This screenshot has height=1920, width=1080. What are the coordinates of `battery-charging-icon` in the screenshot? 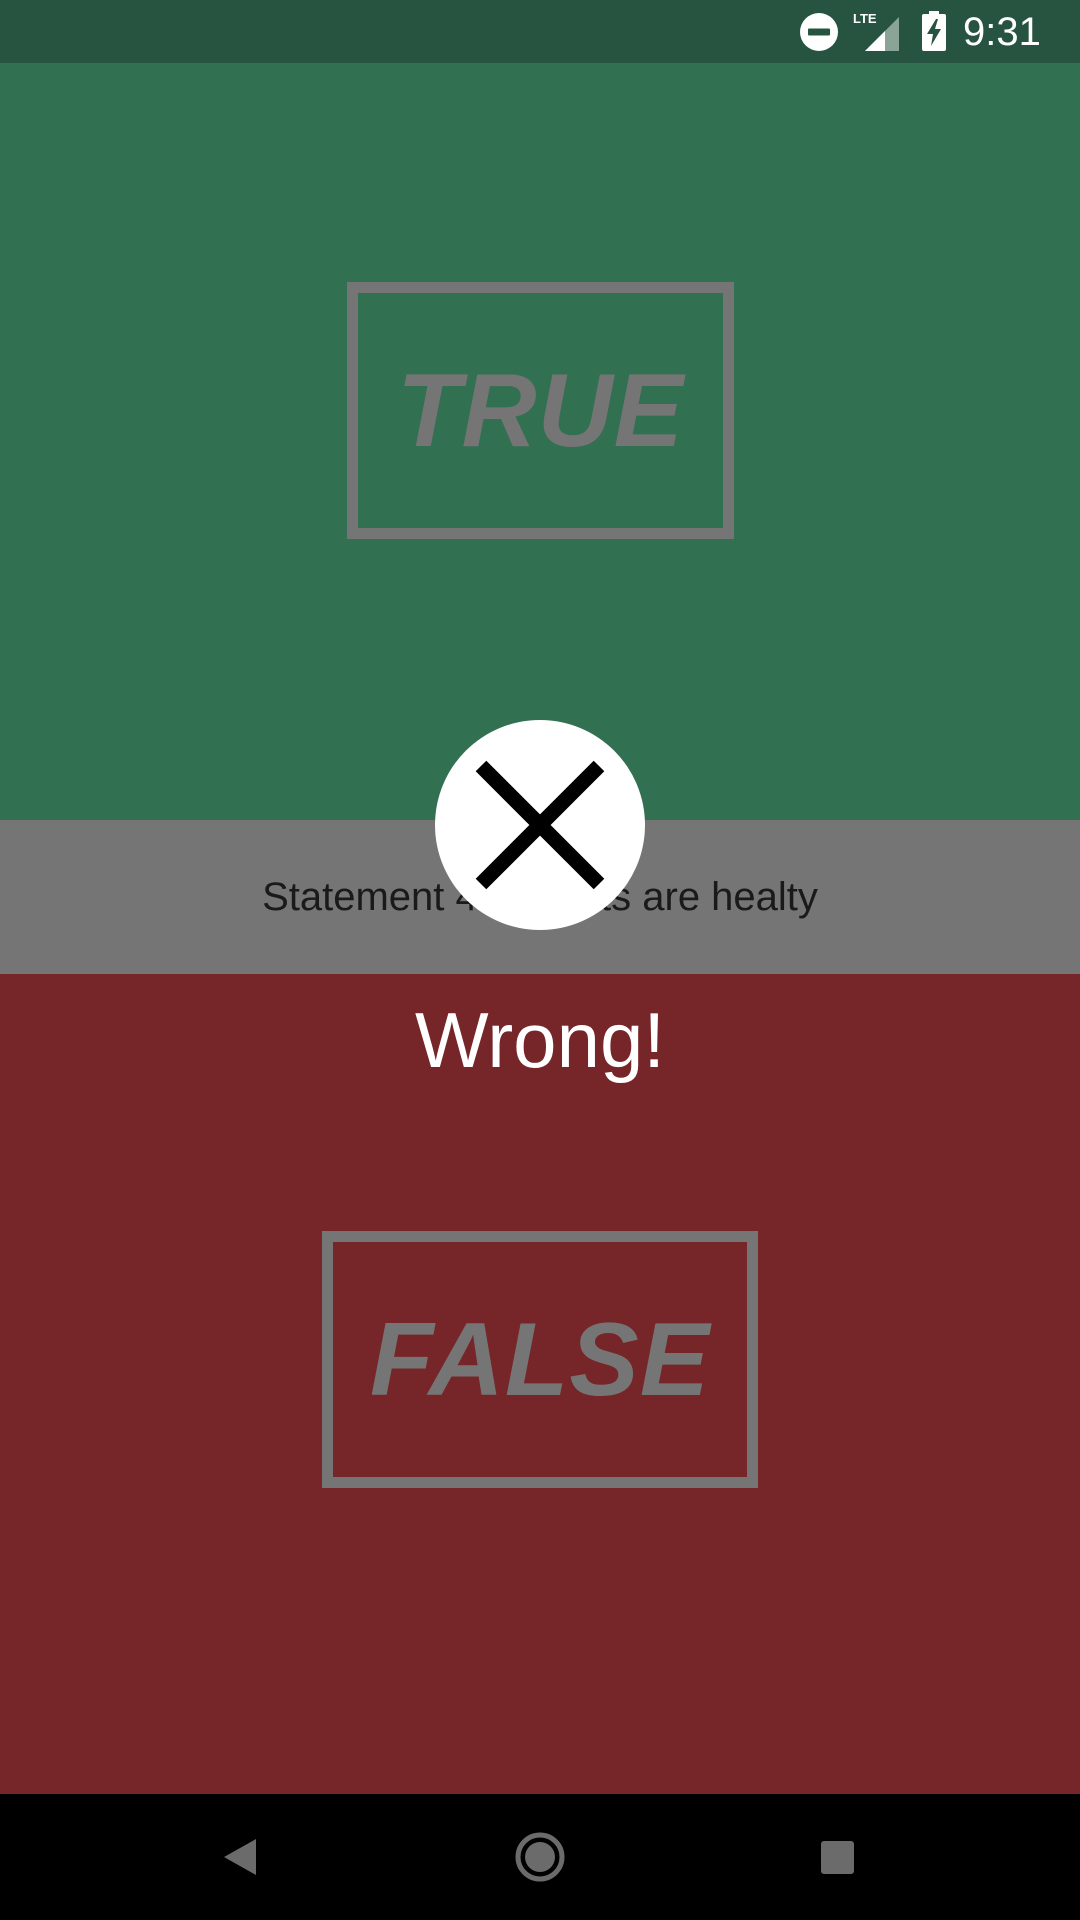 It's located at (934, 31).